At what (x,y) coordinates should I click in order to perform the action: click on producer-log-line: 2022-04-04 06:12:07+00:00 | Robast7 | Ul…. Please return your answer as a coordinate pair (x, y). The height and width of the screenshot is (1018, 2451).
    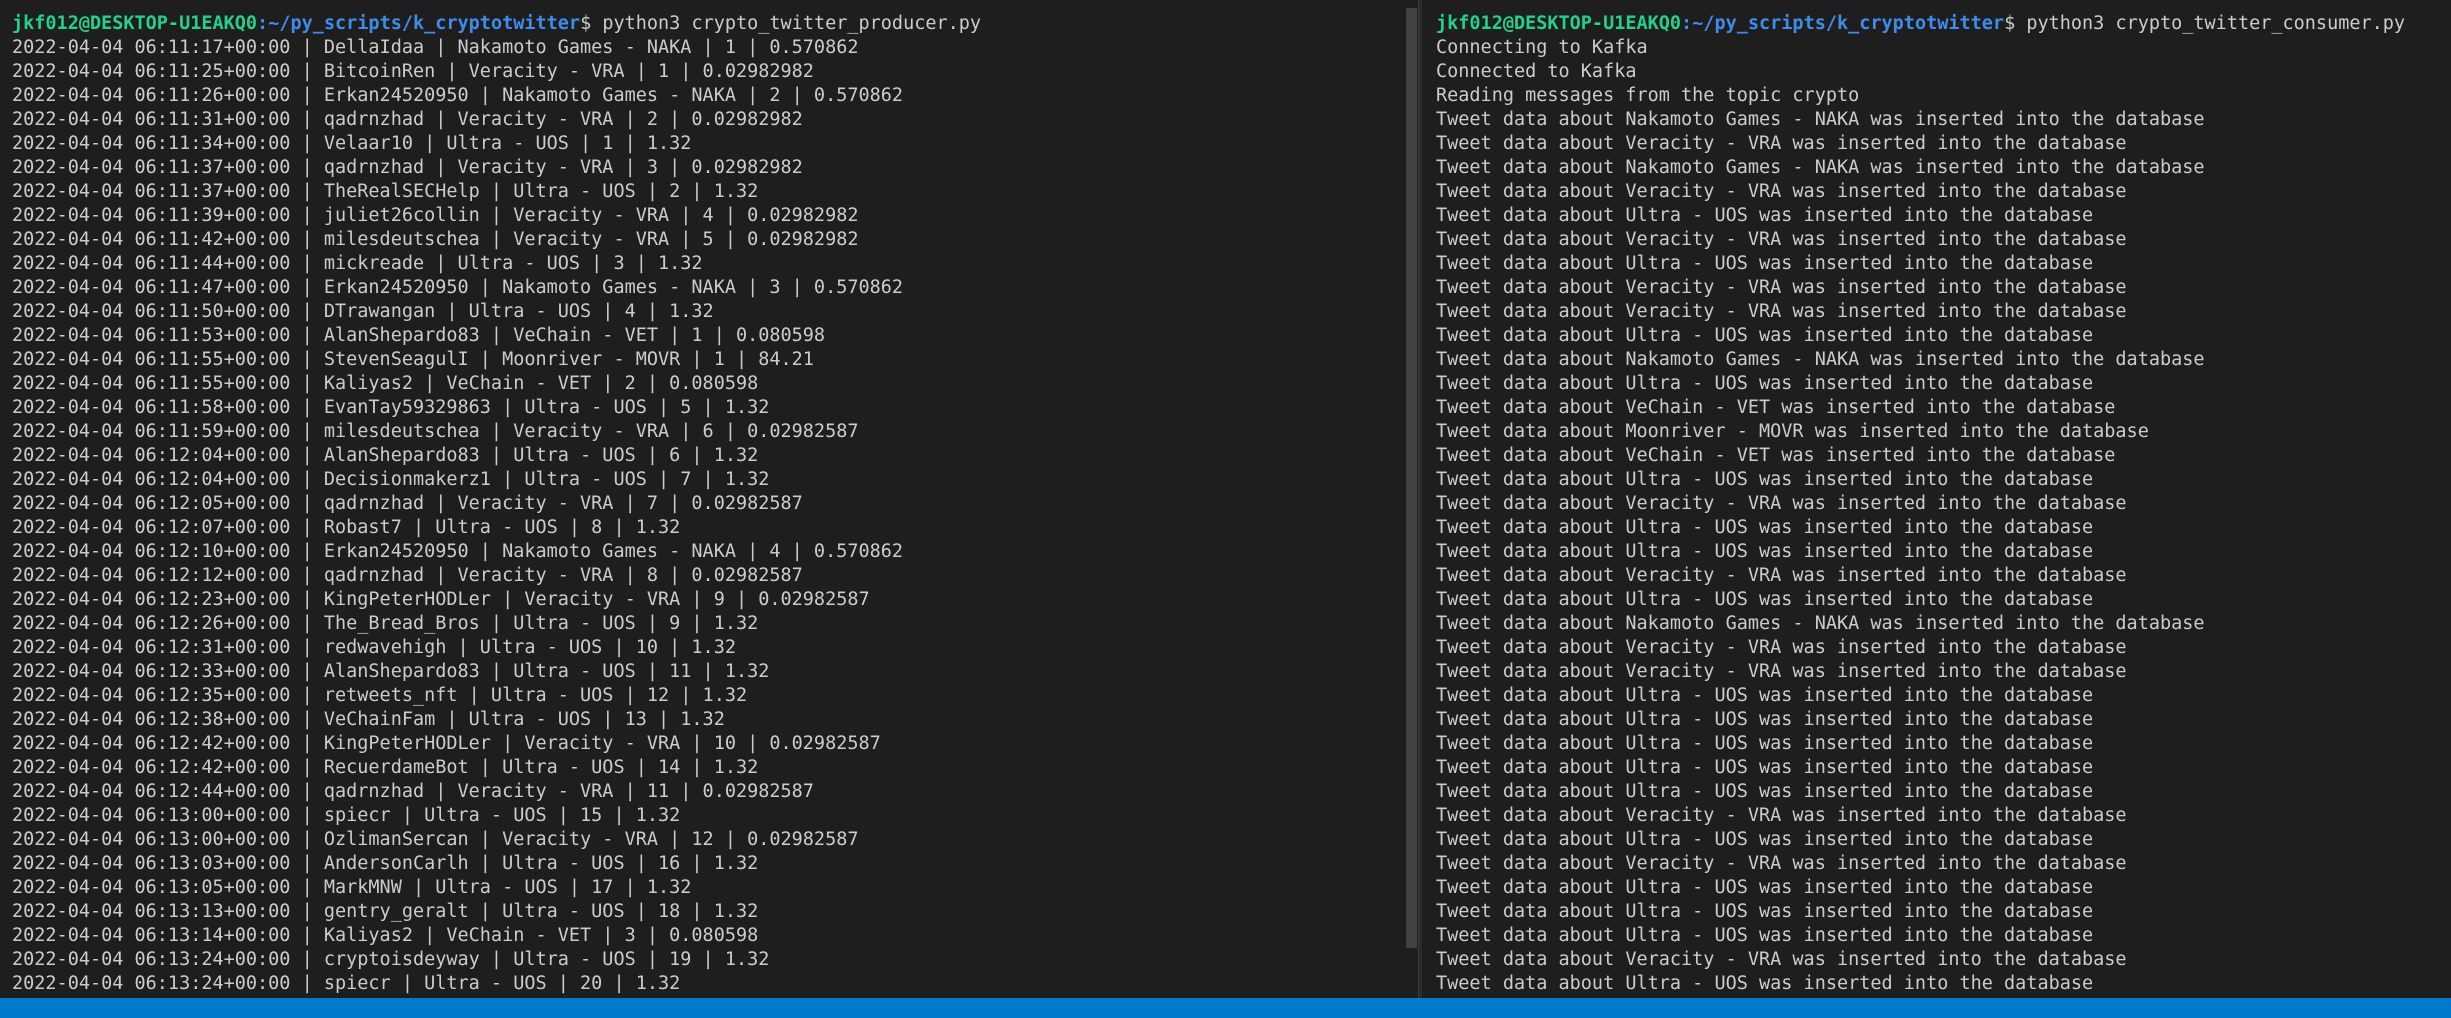
    Looking at the image, I should click on (346, 527).